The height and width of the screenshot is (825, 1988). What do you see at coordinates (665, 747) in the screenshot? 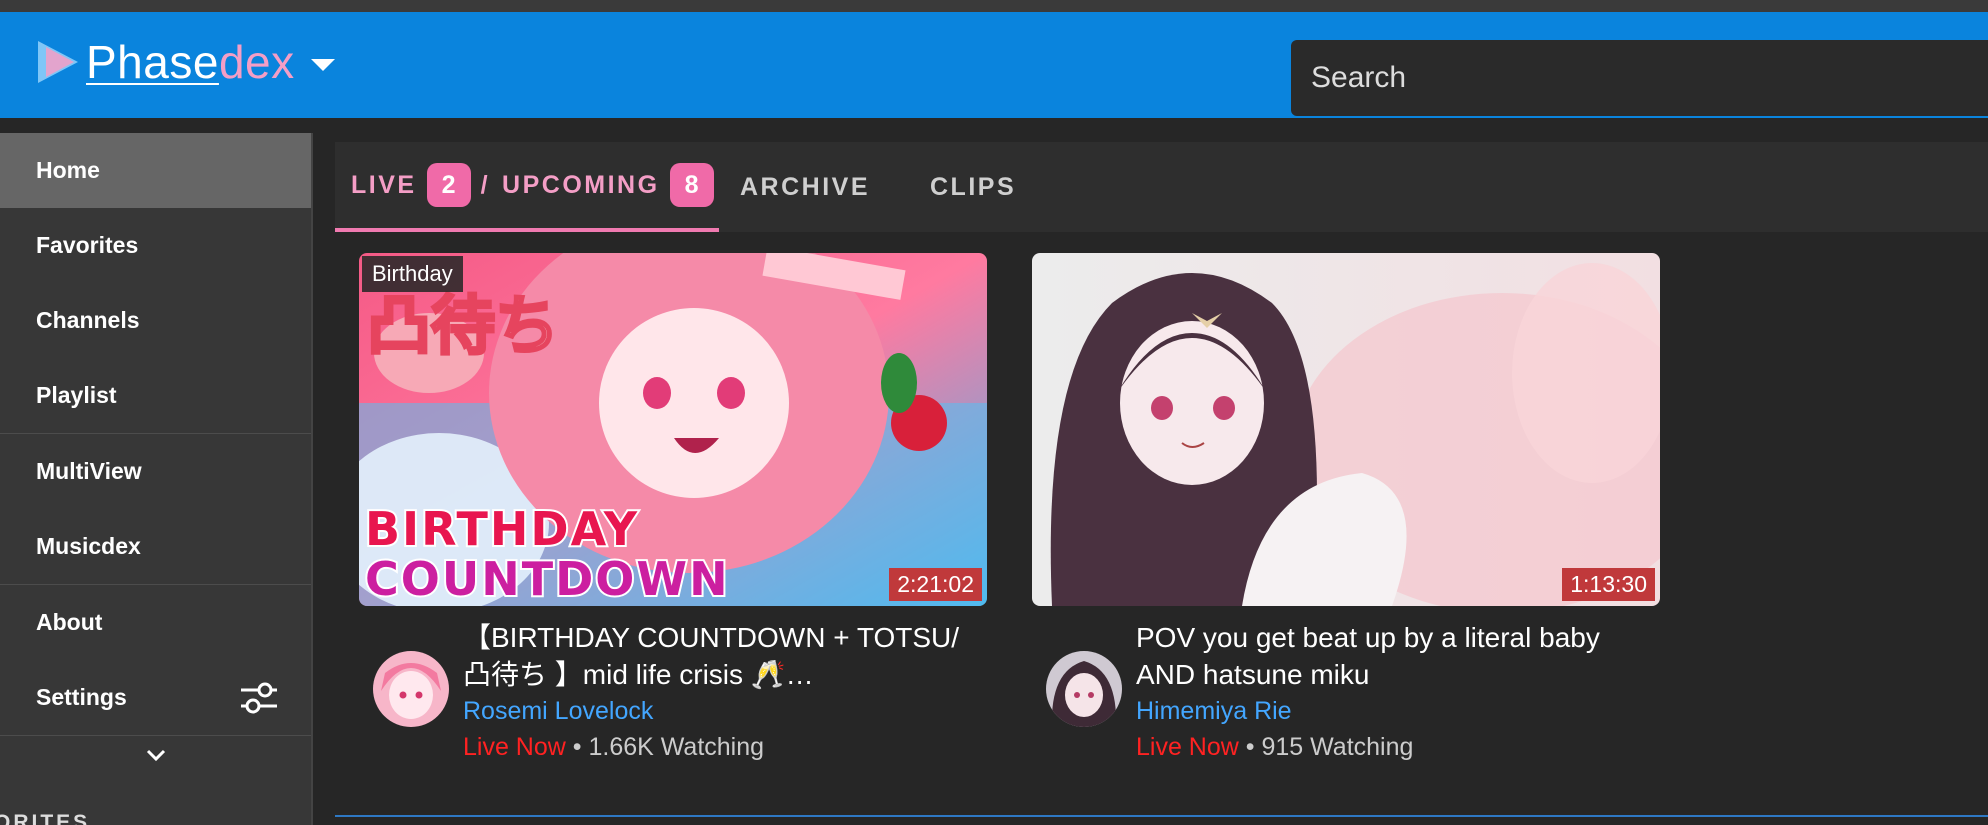
I see `viewer-count: • 1.66K Watching` at bounding box center [665, 747].